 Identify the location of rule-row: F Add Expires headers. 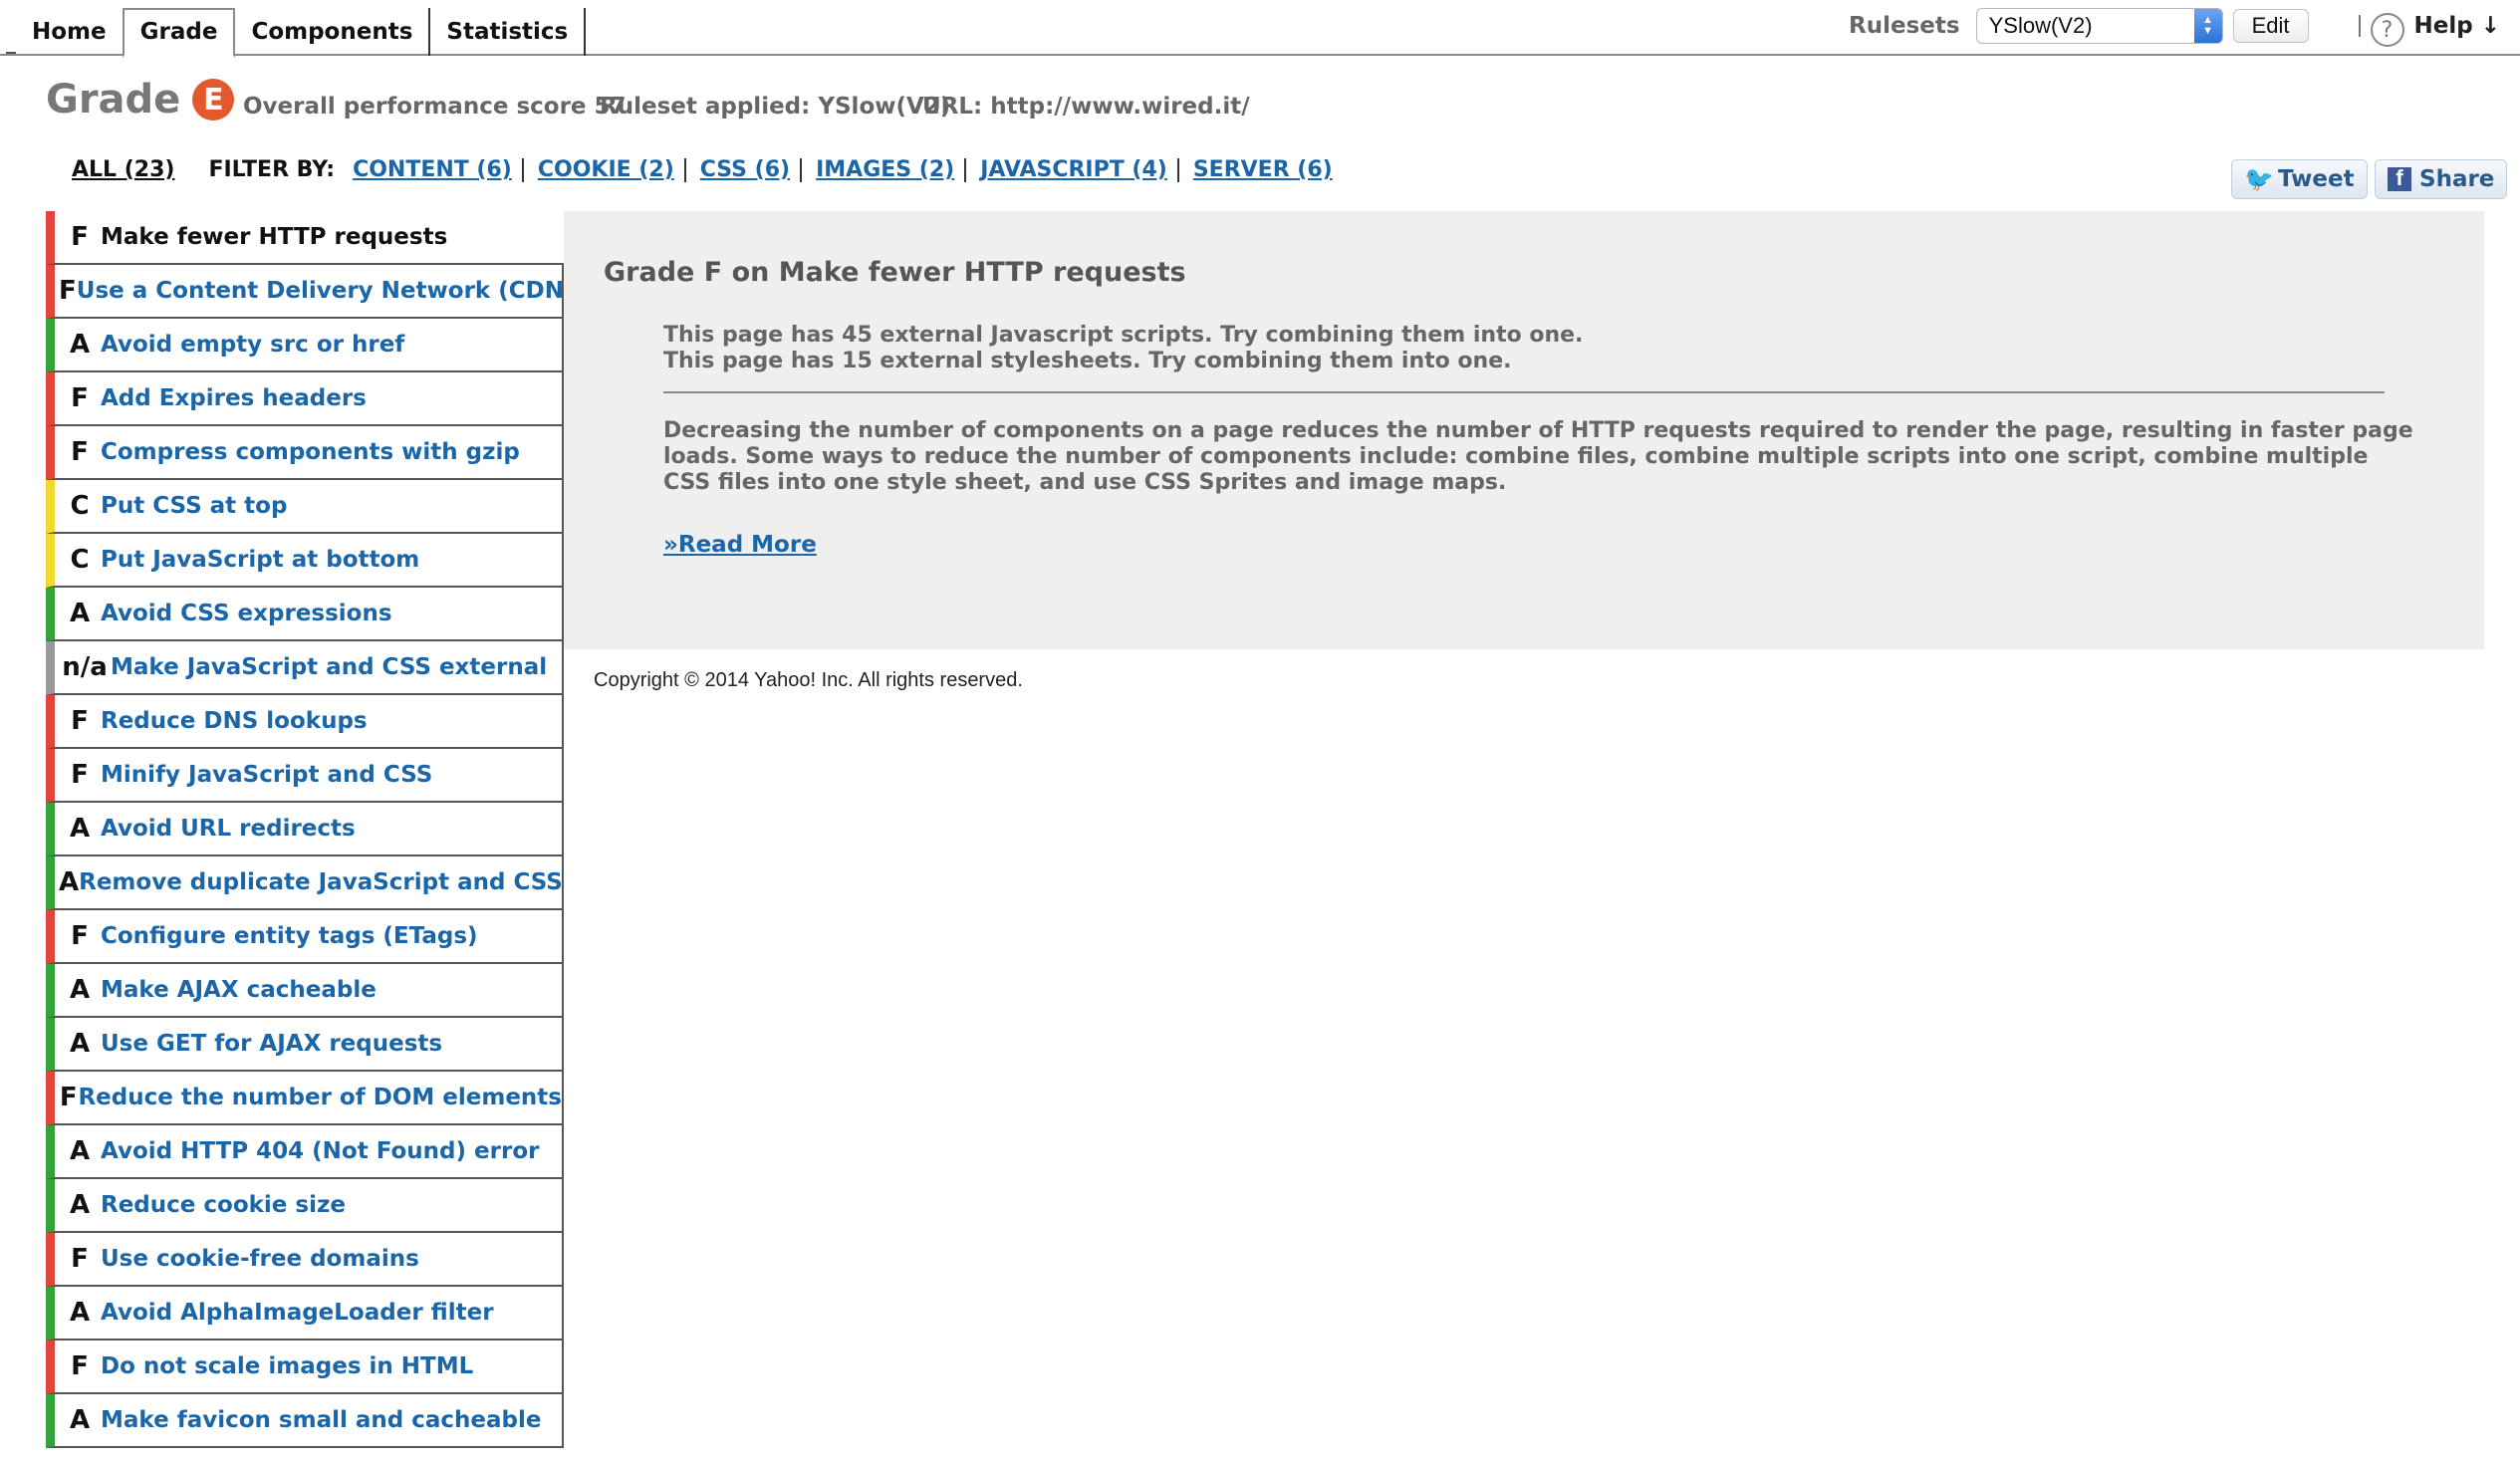
(305, 399).